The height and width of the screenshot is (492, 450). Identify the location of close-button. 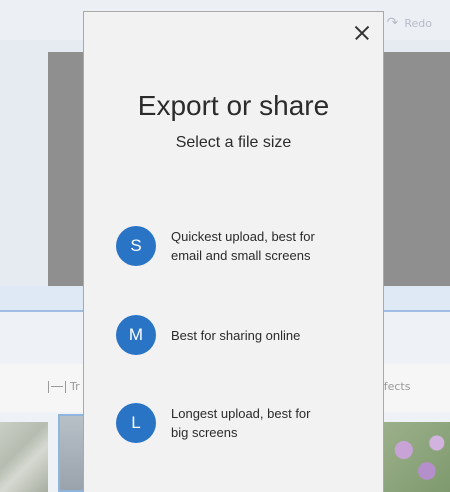
(362, 33).